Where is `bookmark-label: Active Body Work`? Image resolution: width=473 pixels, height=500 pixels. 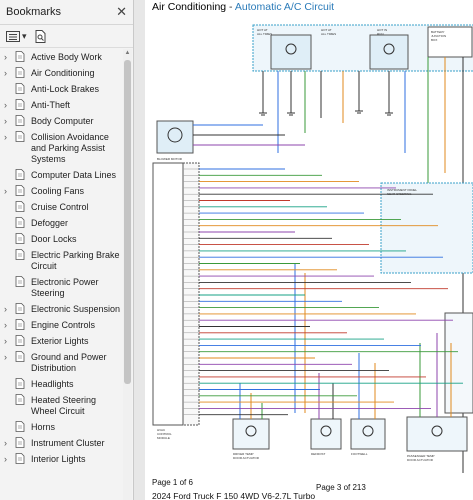
bookmark-label: Active Body Work is located at coordinates (66, 57).